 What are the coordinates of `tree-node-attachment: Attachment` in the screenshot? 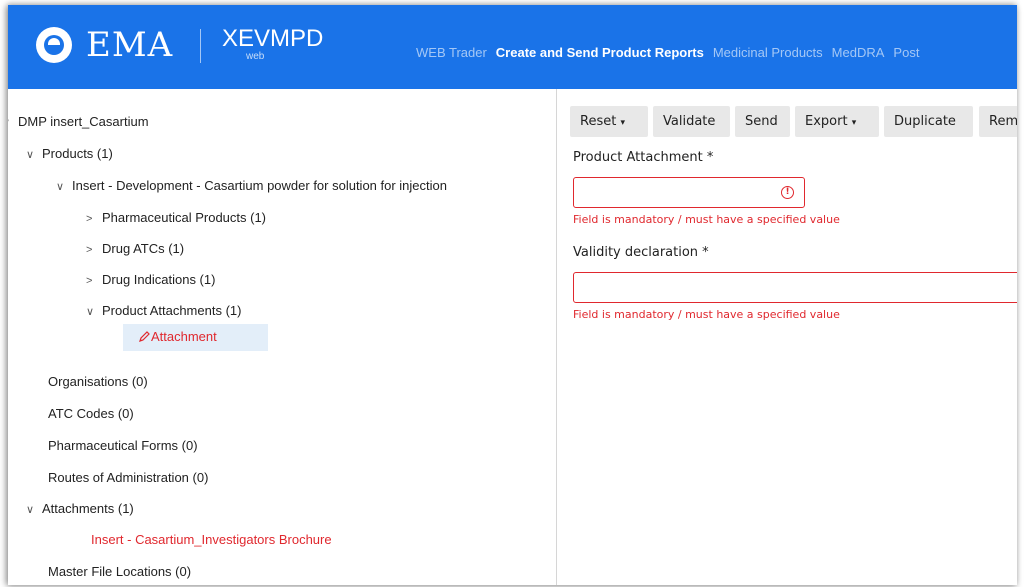 It's located at (177, 337).